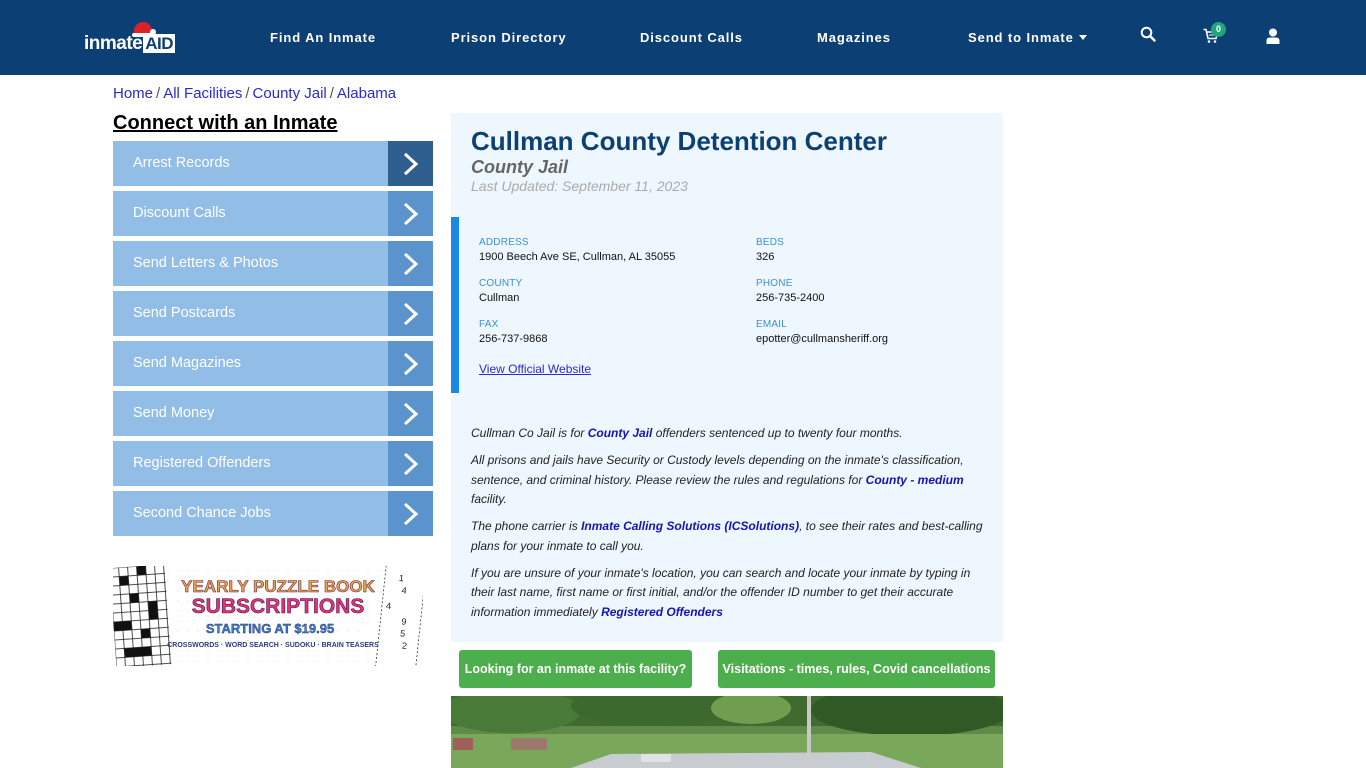 The height and width of the screenshot is (768, 1366). I want to click on sidebar-item-arrest-records: Arrest Records, so click(273, 163).